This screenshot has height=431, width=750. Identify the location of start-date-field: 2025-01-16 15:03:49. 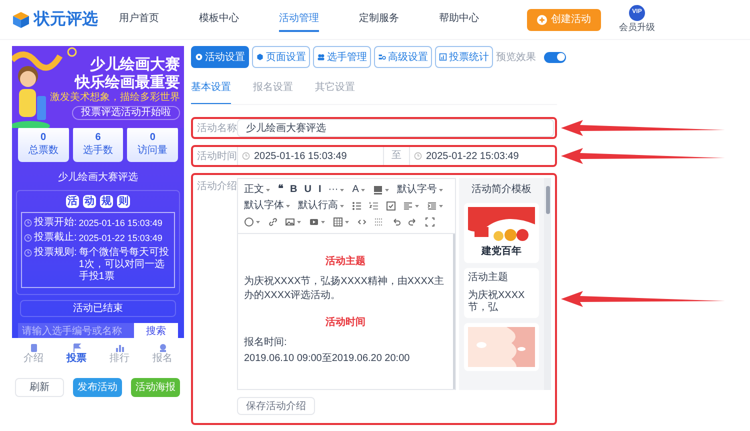
(310, 156).